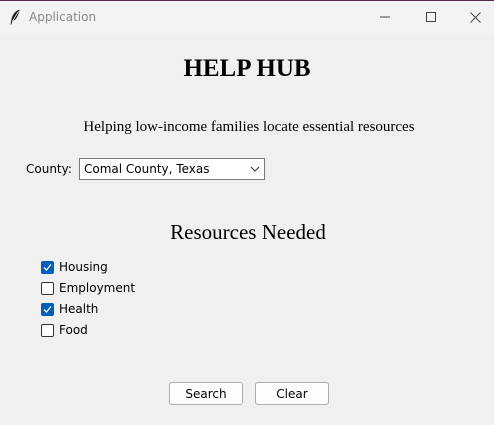  I want to click on resource-checkbox-housing: Housing, so click(74, 267).